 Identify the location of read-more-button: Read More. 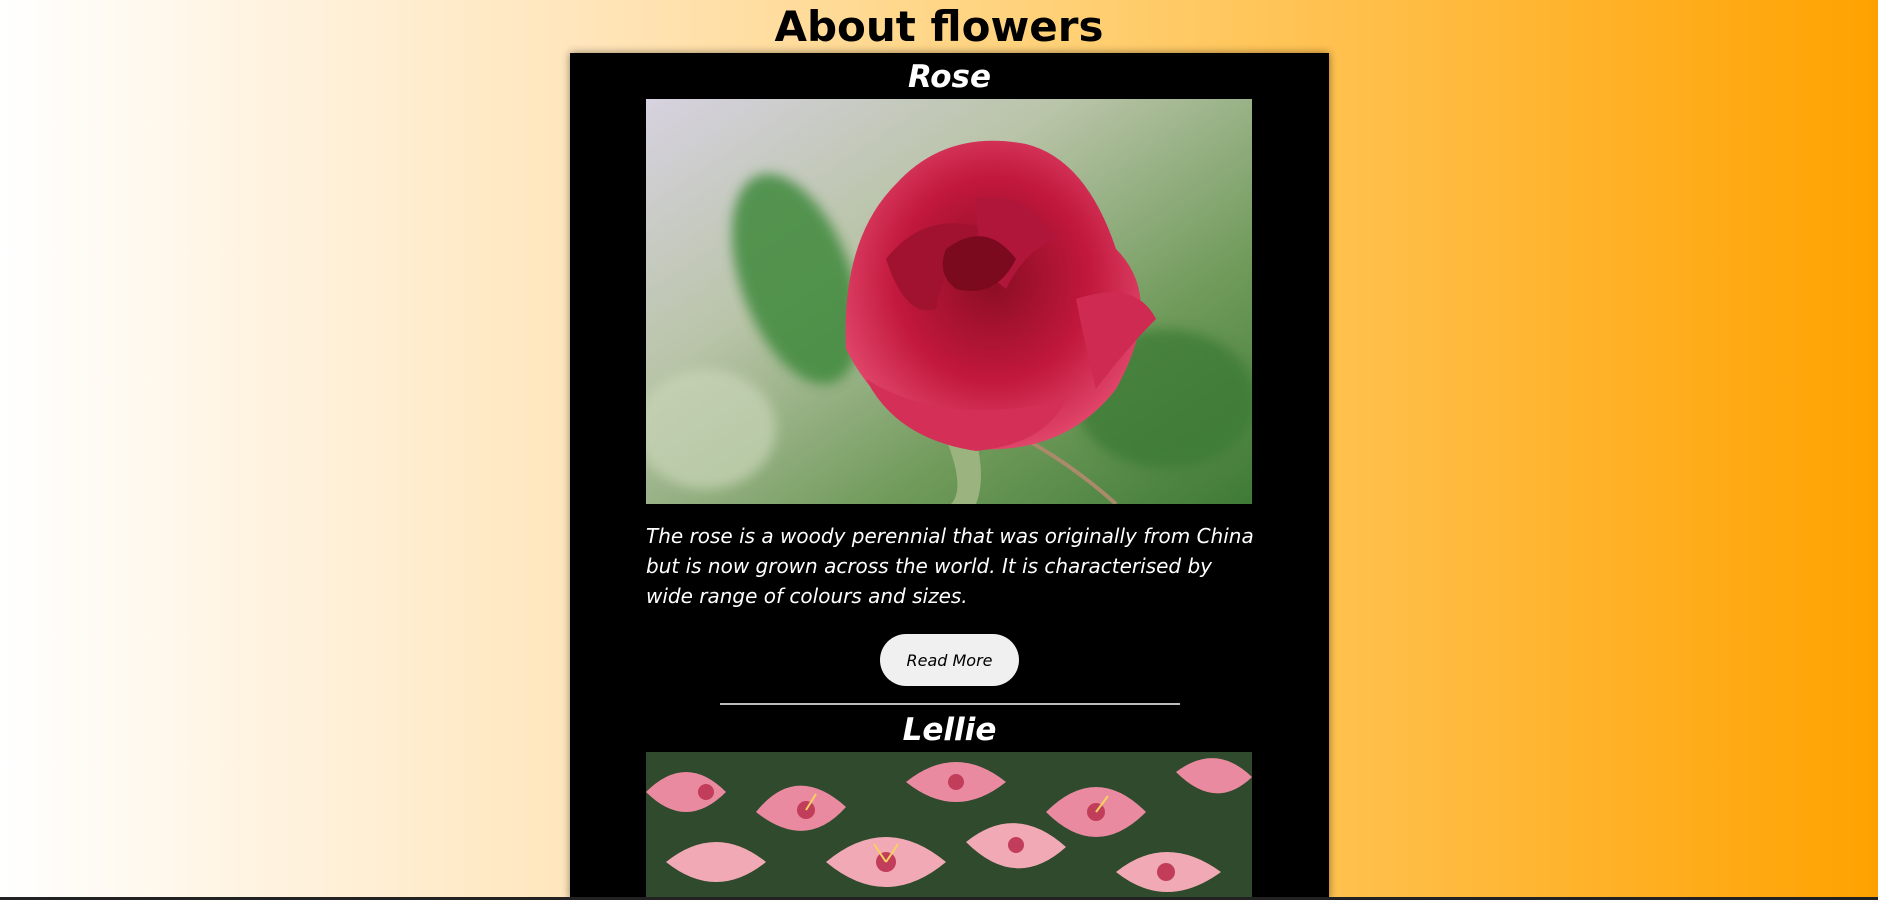
(949, 660).